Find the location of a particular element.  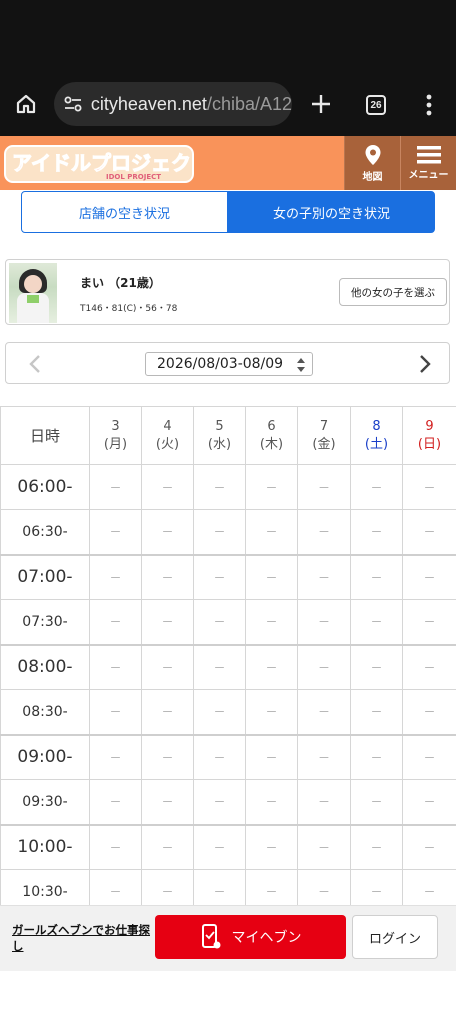

time-label: 10:00- is located at coordinates (45, 846).